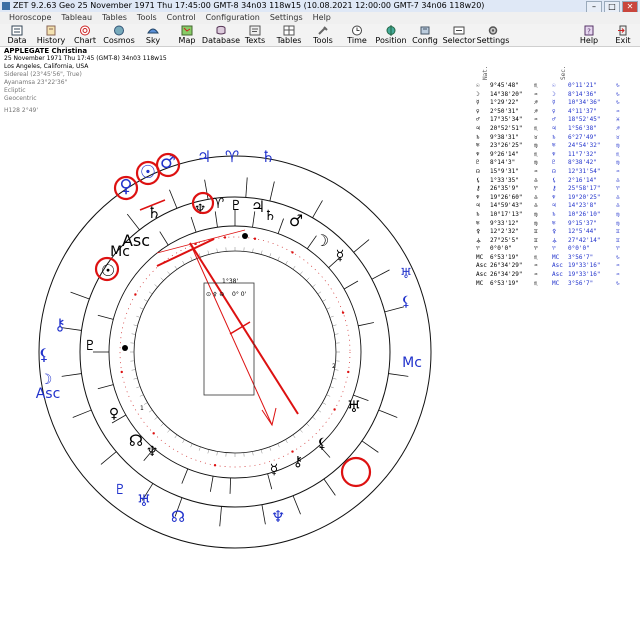  Describe the element at coordinates (406, 274) in the screenshot. I see `uranus-sec-glyph: ♅` at that location.